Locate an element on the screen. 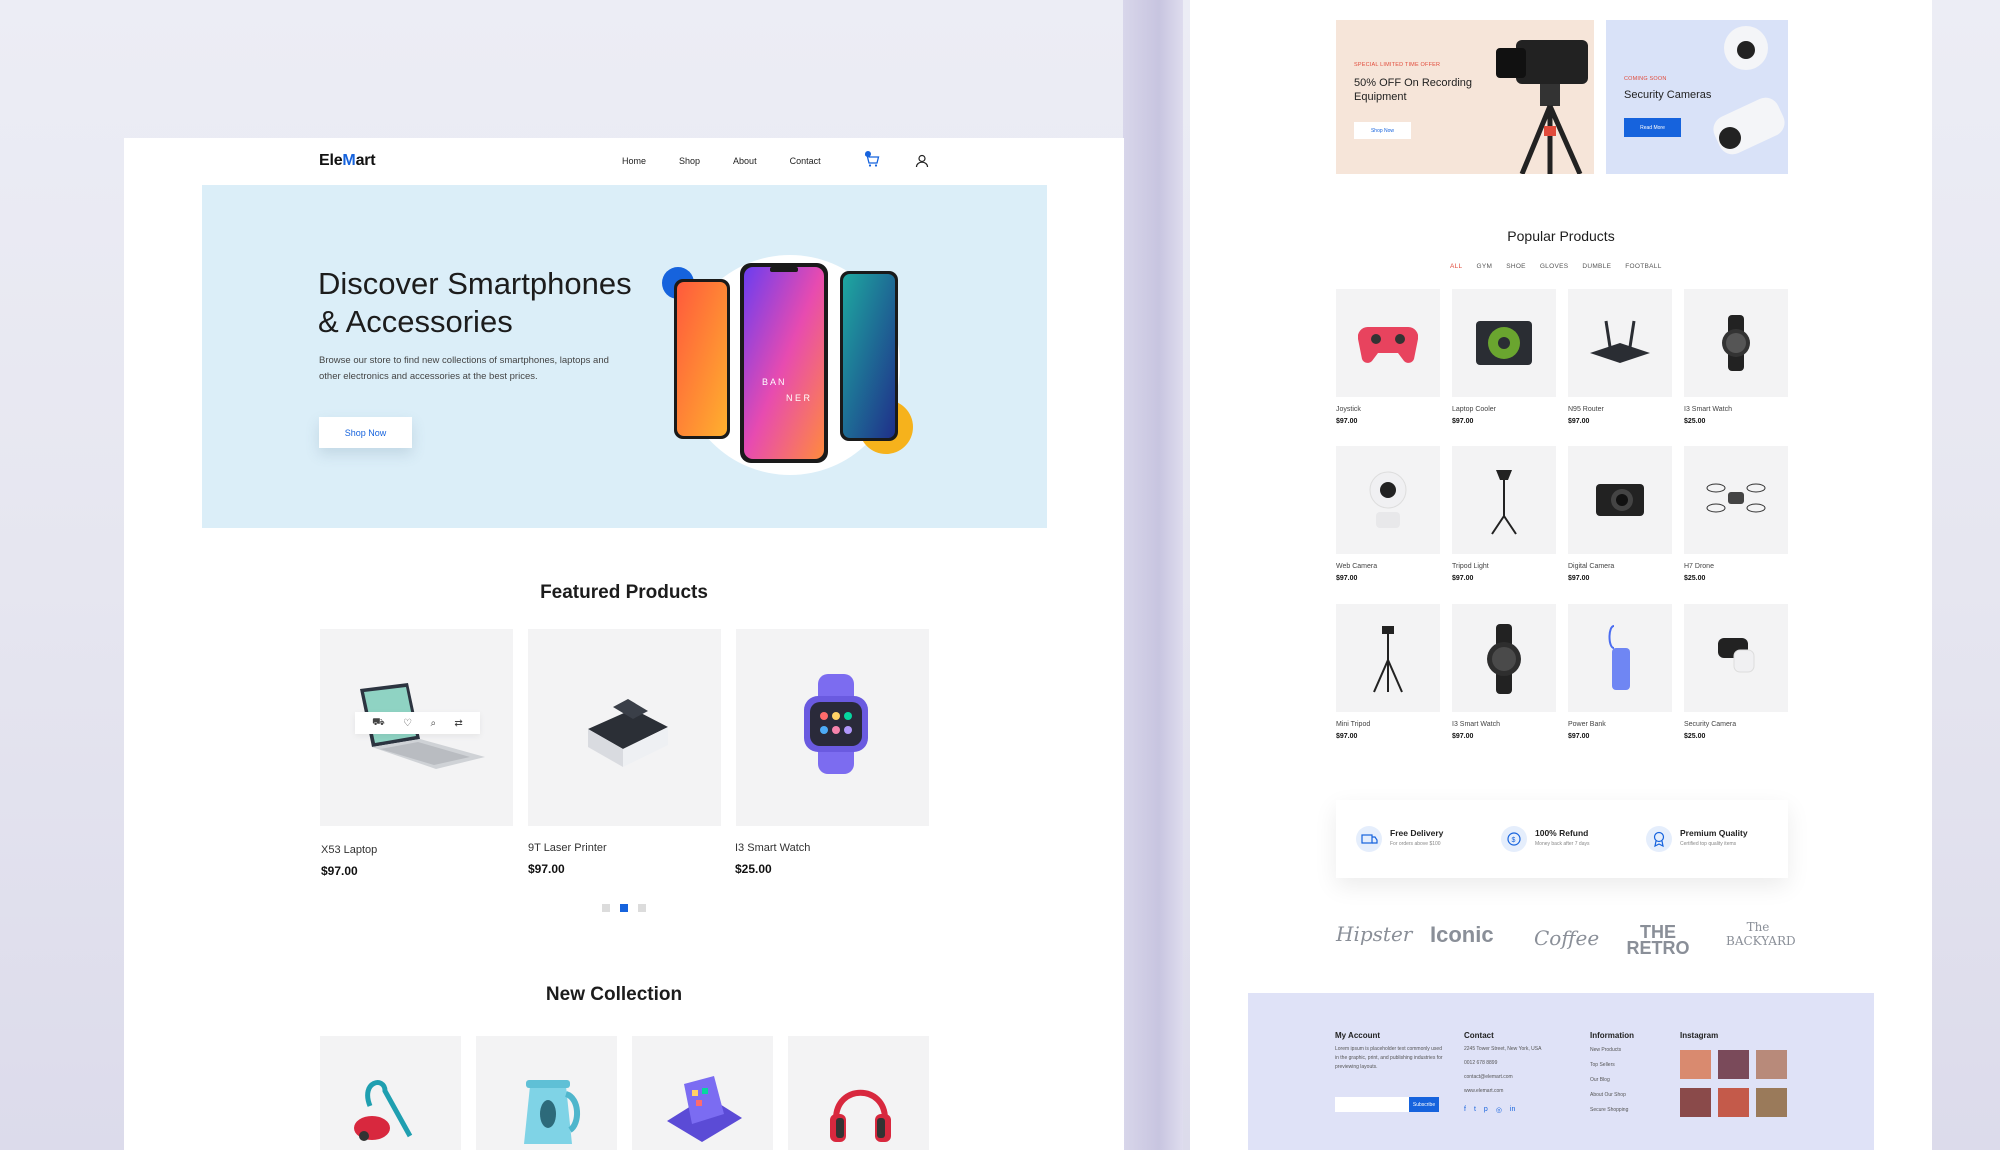  product-name: X53 Laptop is located at coordinates (349, 850).